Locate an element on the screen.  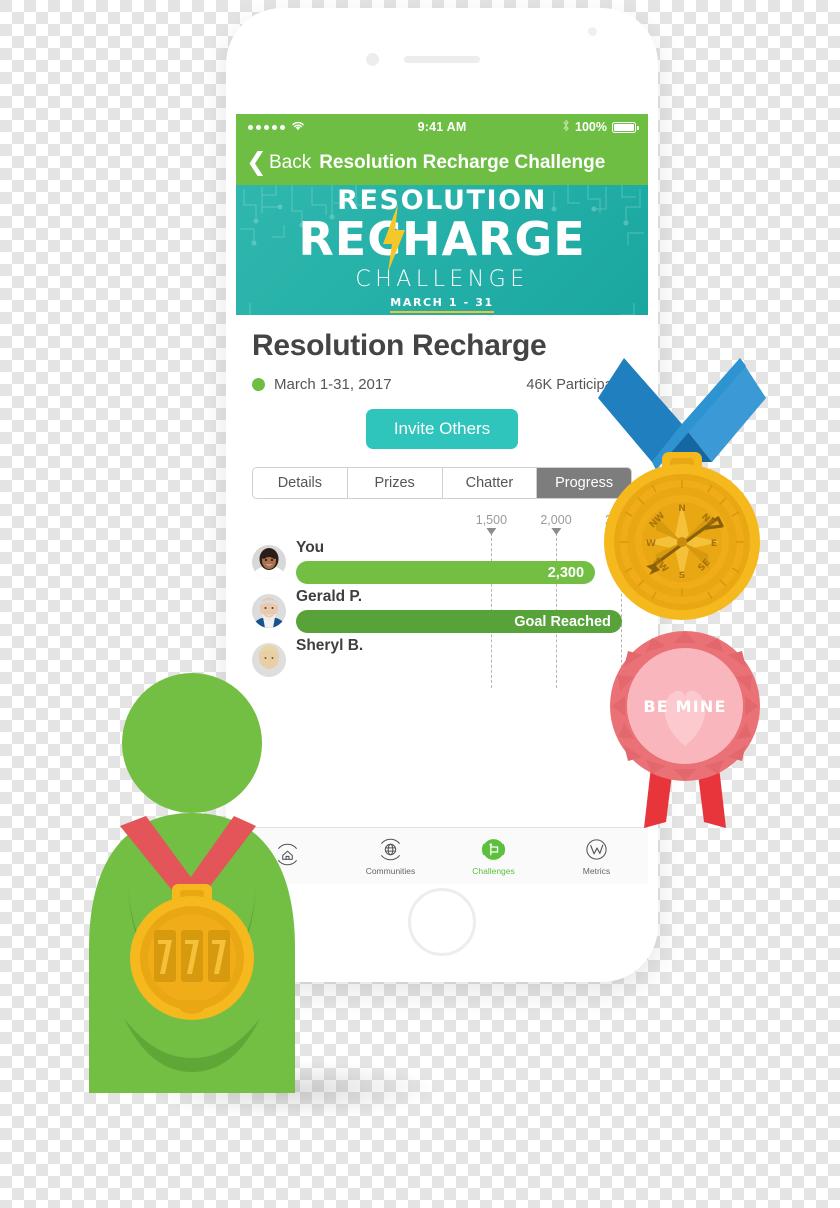
bluetooth-icon is located at coordinates (566, 127).